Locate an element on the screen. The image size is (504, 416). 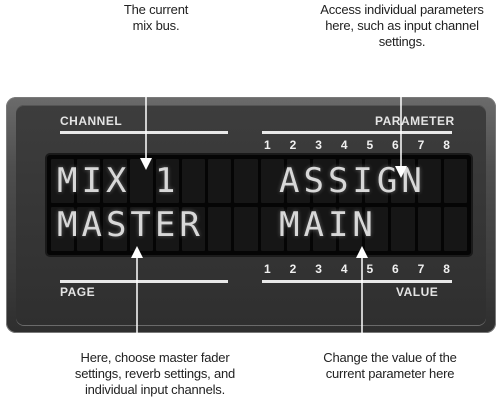
page-label: PAGE is located at coordinates (78, 292).